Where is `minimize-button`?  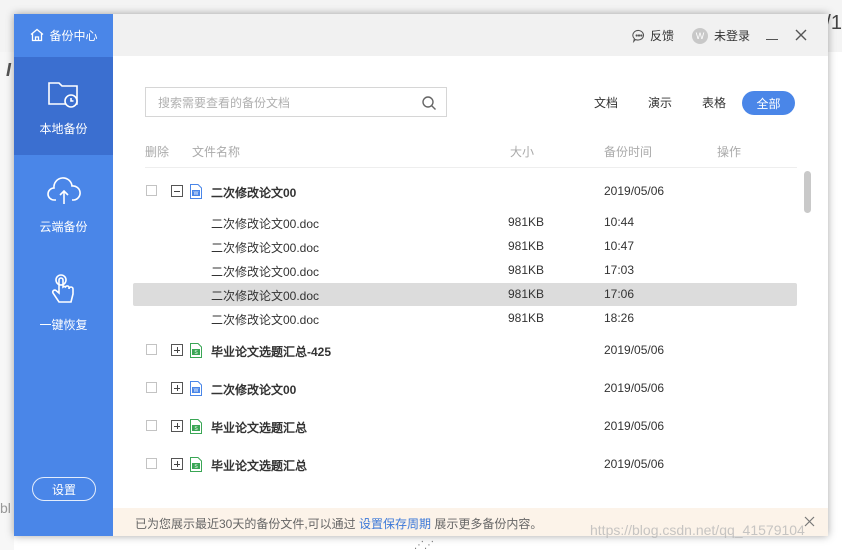
minimize-button is located at coordinates (772, 34).